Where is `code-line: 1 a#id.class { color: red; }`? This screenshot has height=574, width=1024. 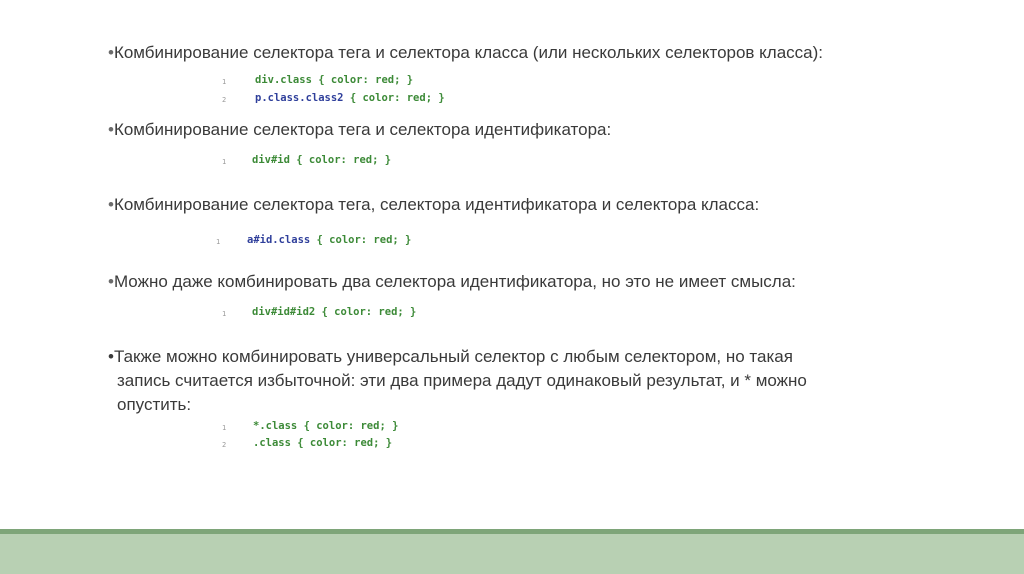
code-line: 1 a#id.class { color: red; } is located at coordinates (366, 240).